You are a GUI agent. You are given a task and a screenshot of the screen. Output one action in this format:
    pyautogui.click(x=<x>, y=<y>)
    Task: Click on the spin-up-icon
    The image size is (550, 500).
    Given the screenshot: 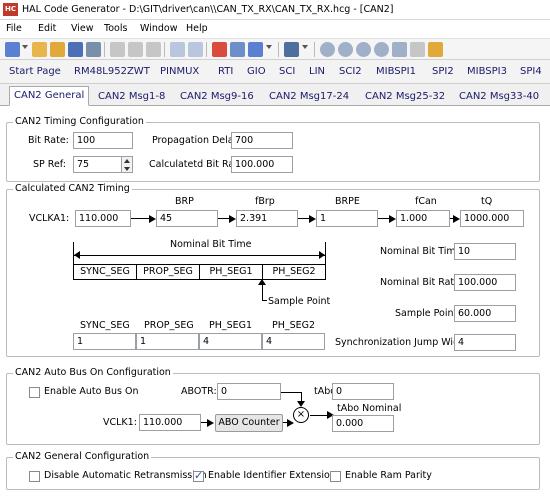 What is the action you would take?
    pyautogui.click(x=127, y=161)
    